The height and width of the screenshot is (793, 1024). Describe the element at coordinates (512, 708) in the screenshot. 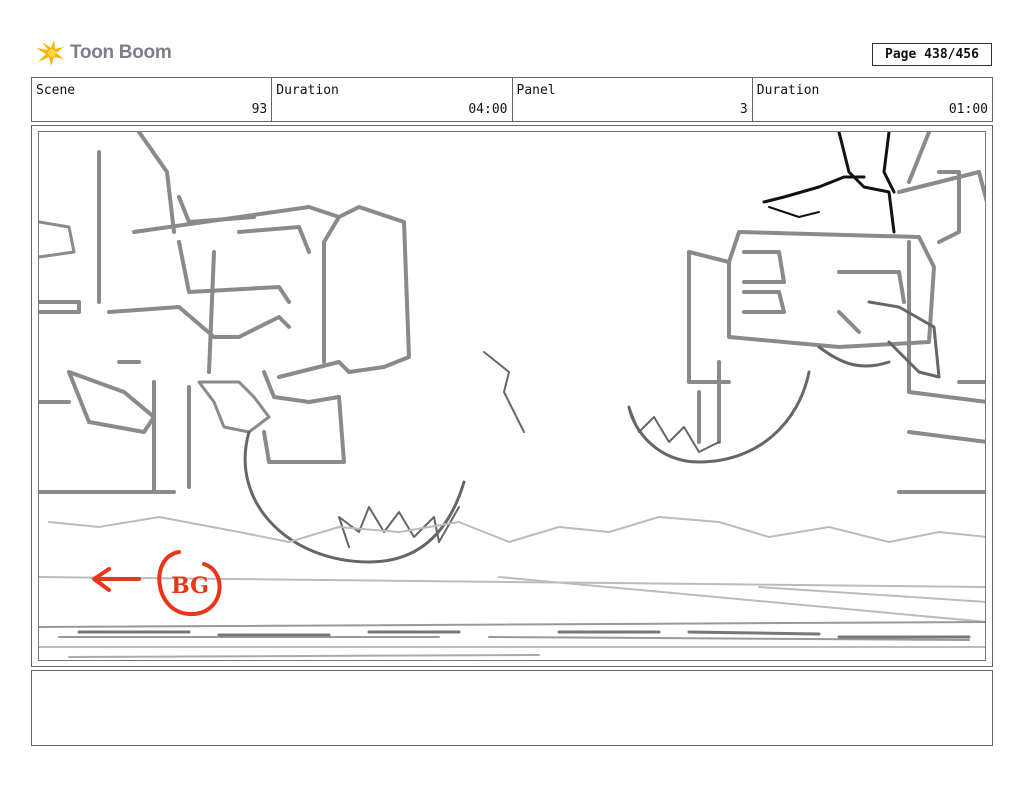

I see `notes-area` at that location.